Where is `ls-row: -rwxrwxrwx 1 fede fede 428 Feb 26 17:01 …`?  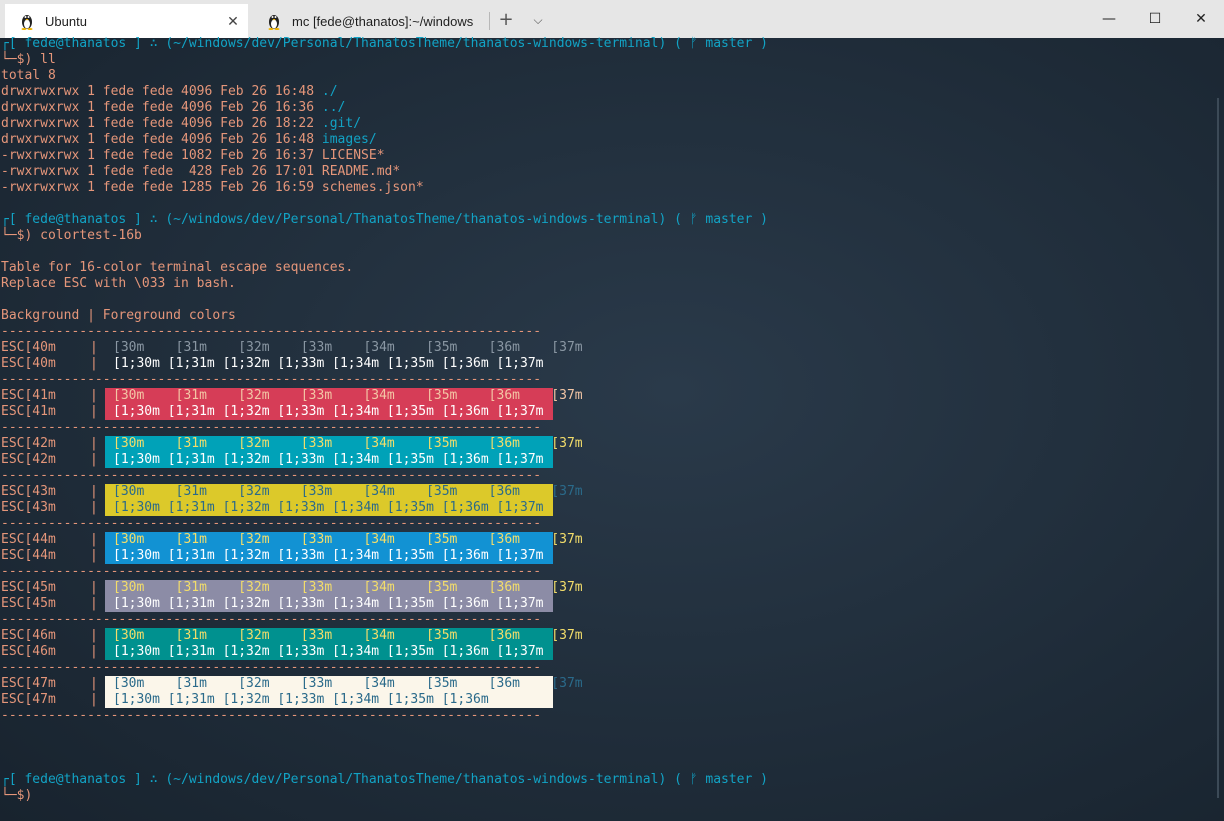
ls-row: -rwxrwxrwx 1 fede fede 428 Feb 26 17:01 … is located at coordinates (200, 172).